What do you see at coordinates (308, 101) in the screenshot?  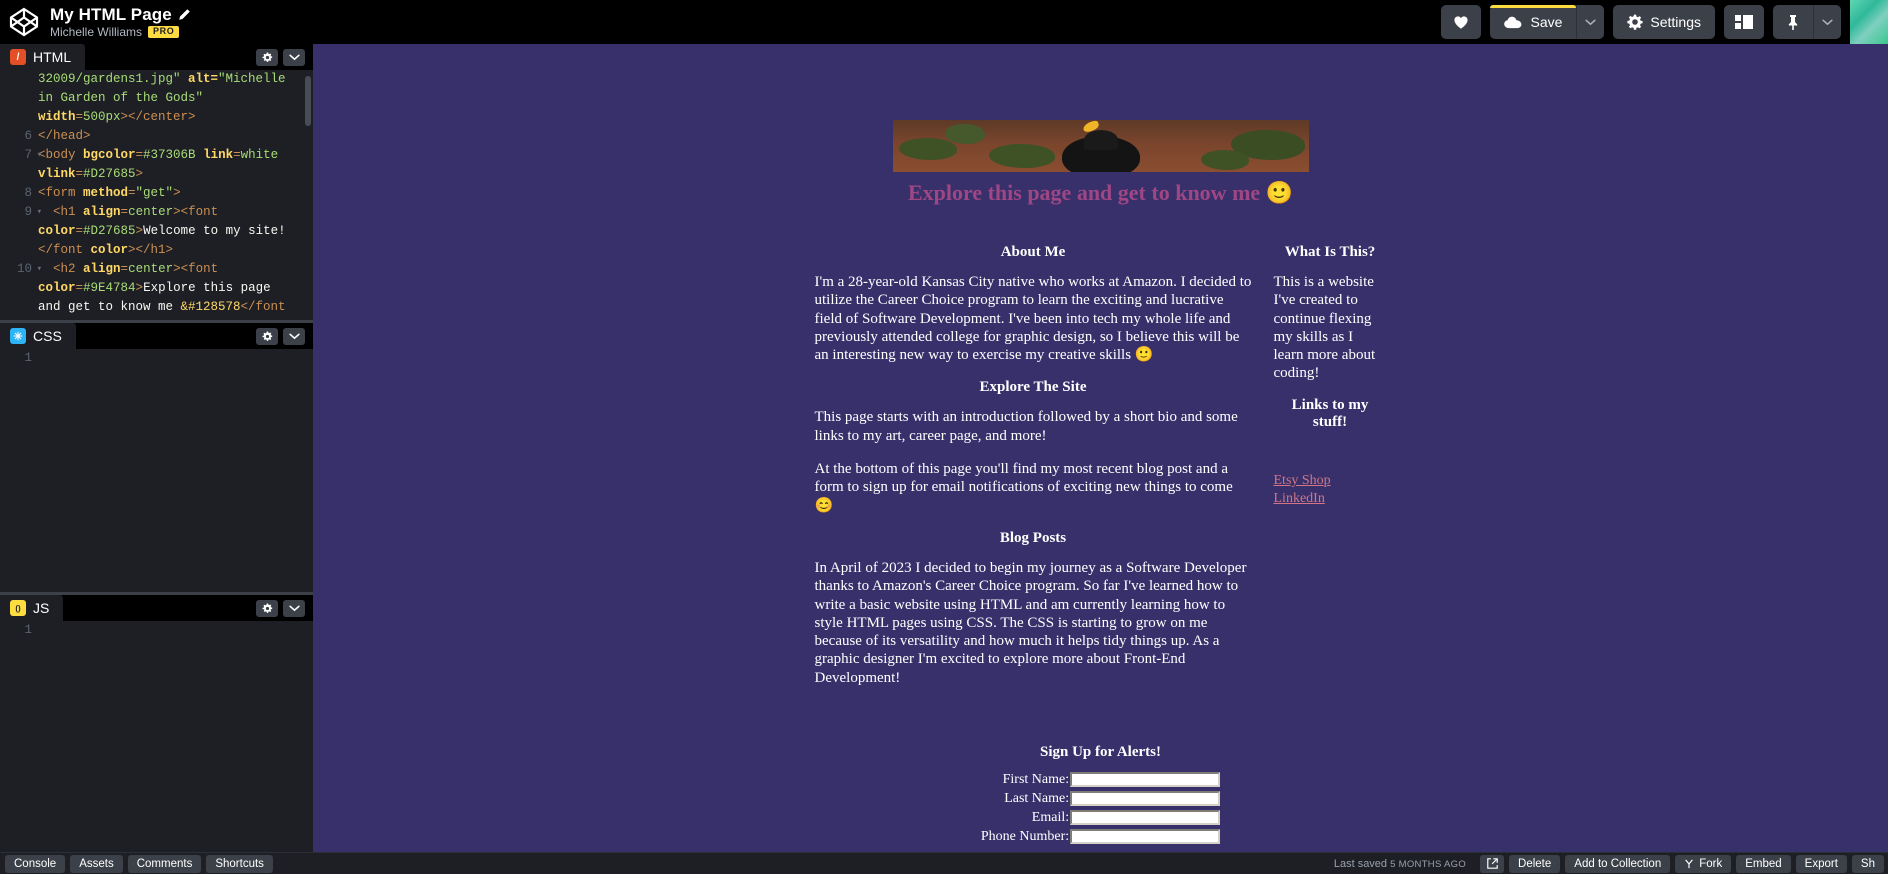 I see `html-scrollbar` at bounding box center [308, 101].